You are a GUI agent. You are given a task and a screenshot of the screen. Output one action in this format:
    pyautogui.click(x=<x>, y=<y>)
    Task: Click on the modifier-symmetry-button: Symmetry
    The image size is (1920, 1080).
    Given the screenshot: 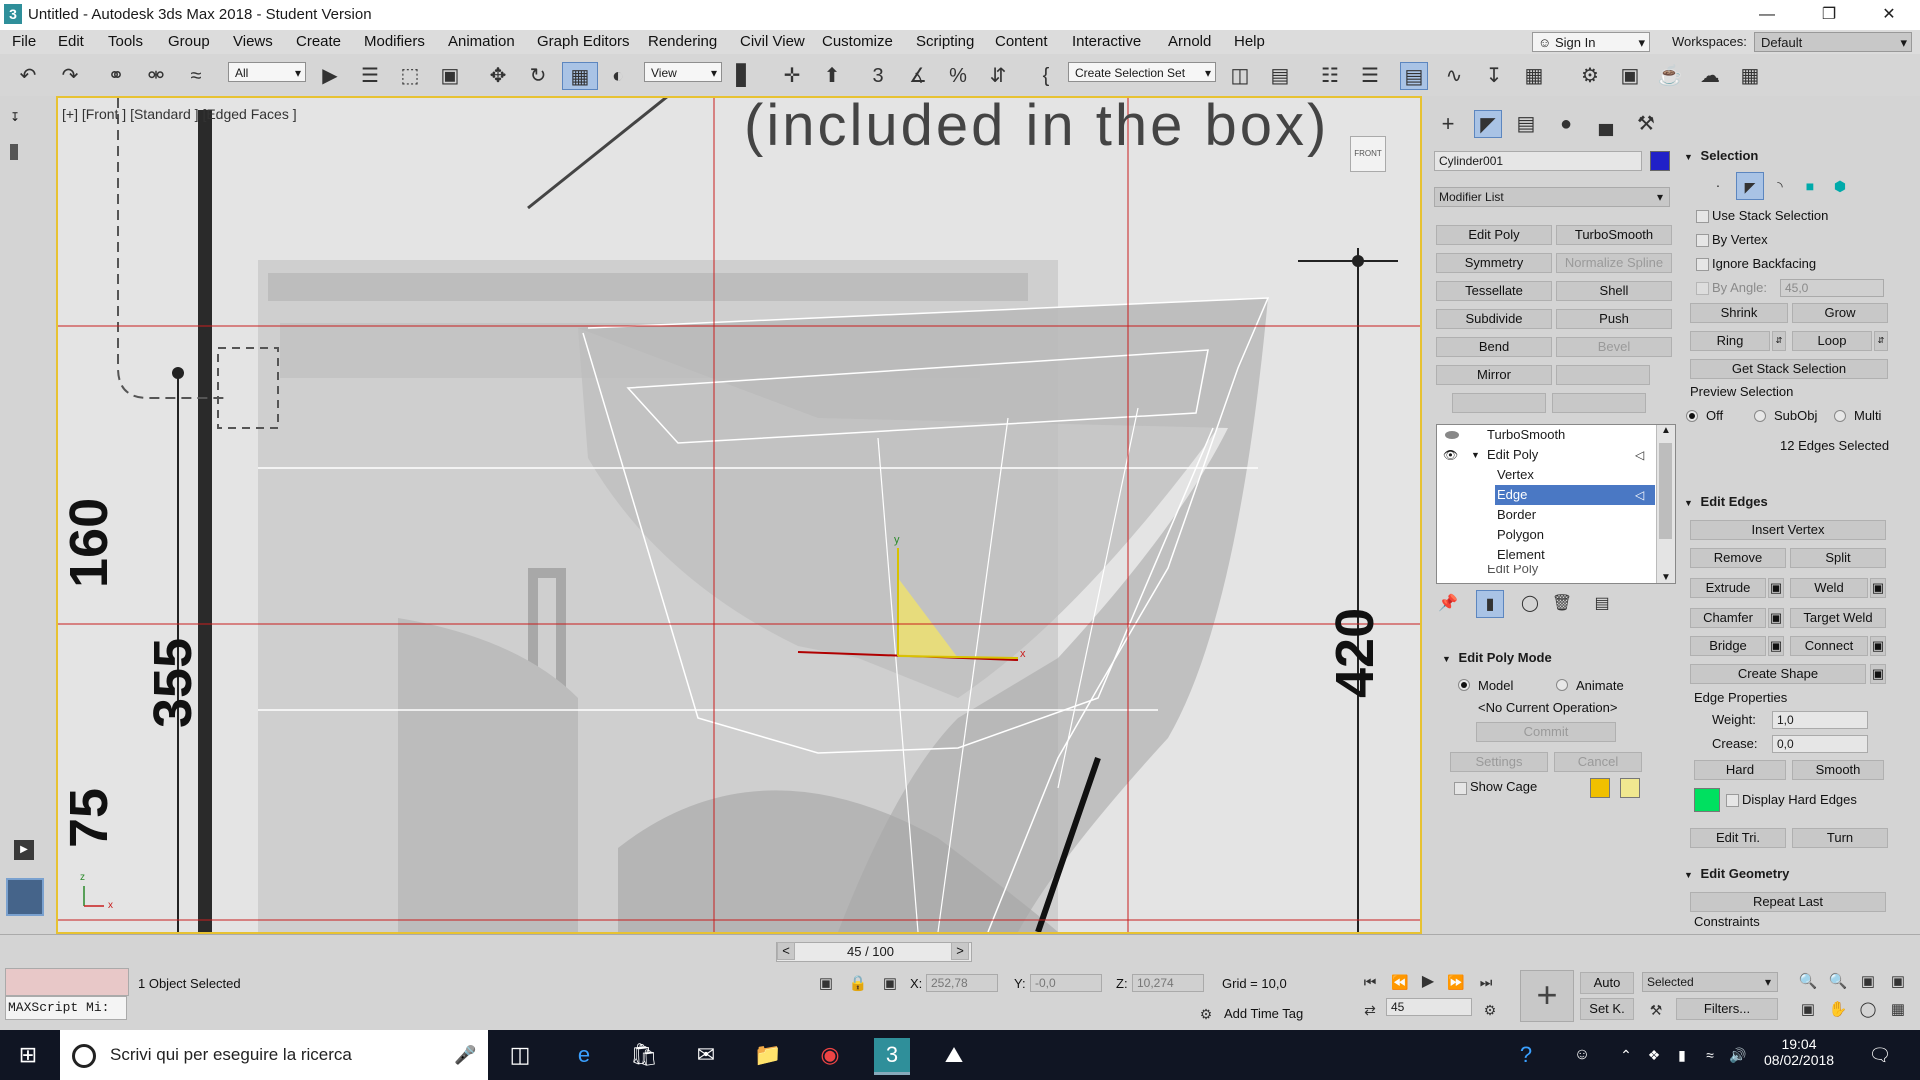 What is the action you would take?
    pyautogui.click(x=1494, y=263)
    